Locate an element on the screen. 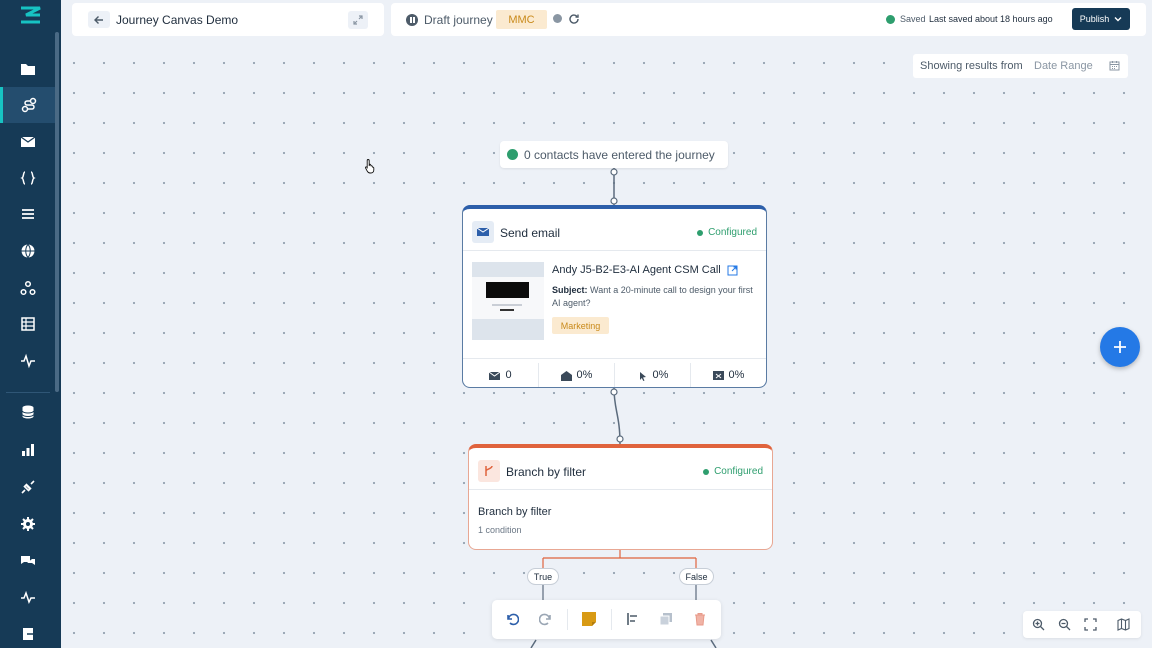  arrow-left-icon is located at coordinates (98, 19).